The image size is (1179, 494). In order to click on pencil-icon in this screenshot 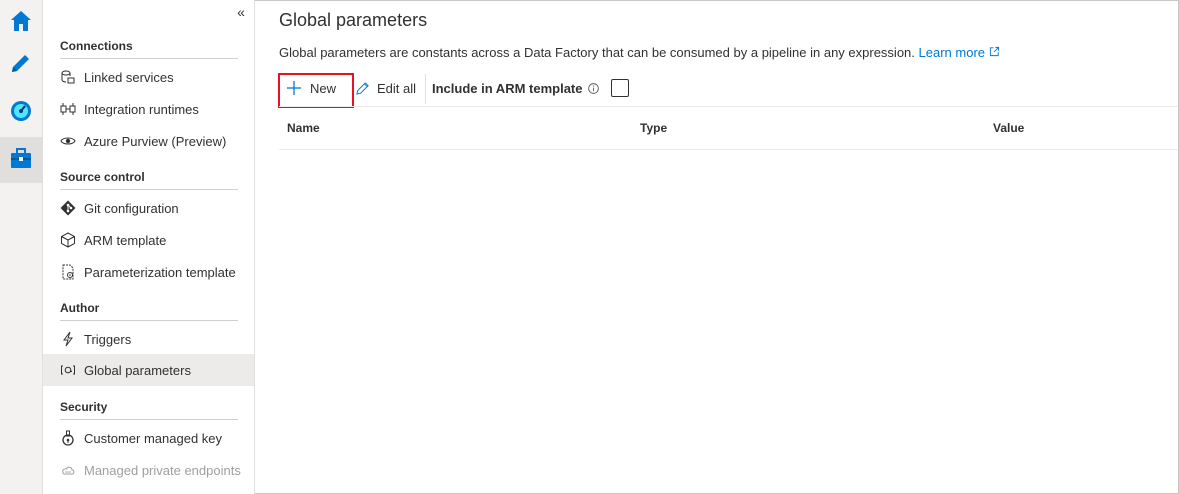, I will do `click(21, 65)`.